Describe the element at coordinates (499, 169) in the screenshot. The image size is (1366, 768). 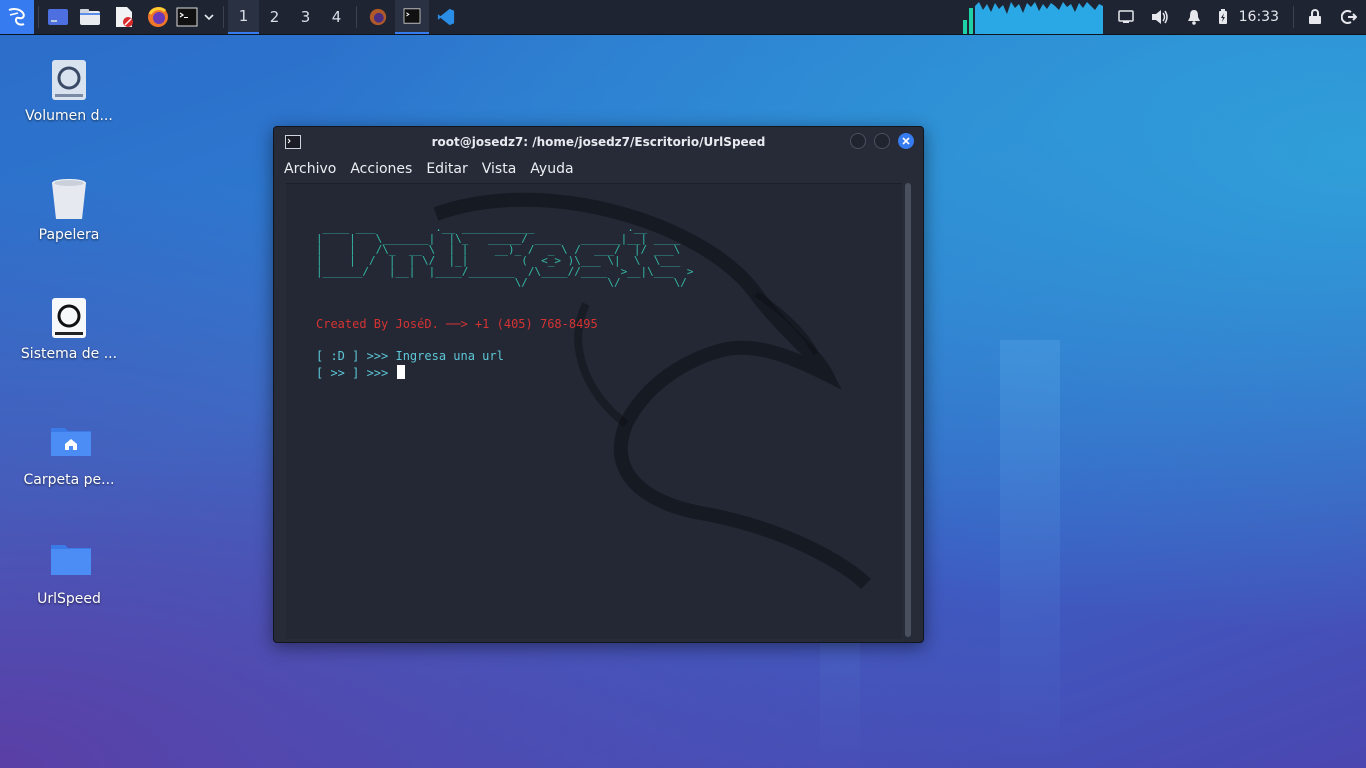
I see `menu-vista: Vista` at that location.